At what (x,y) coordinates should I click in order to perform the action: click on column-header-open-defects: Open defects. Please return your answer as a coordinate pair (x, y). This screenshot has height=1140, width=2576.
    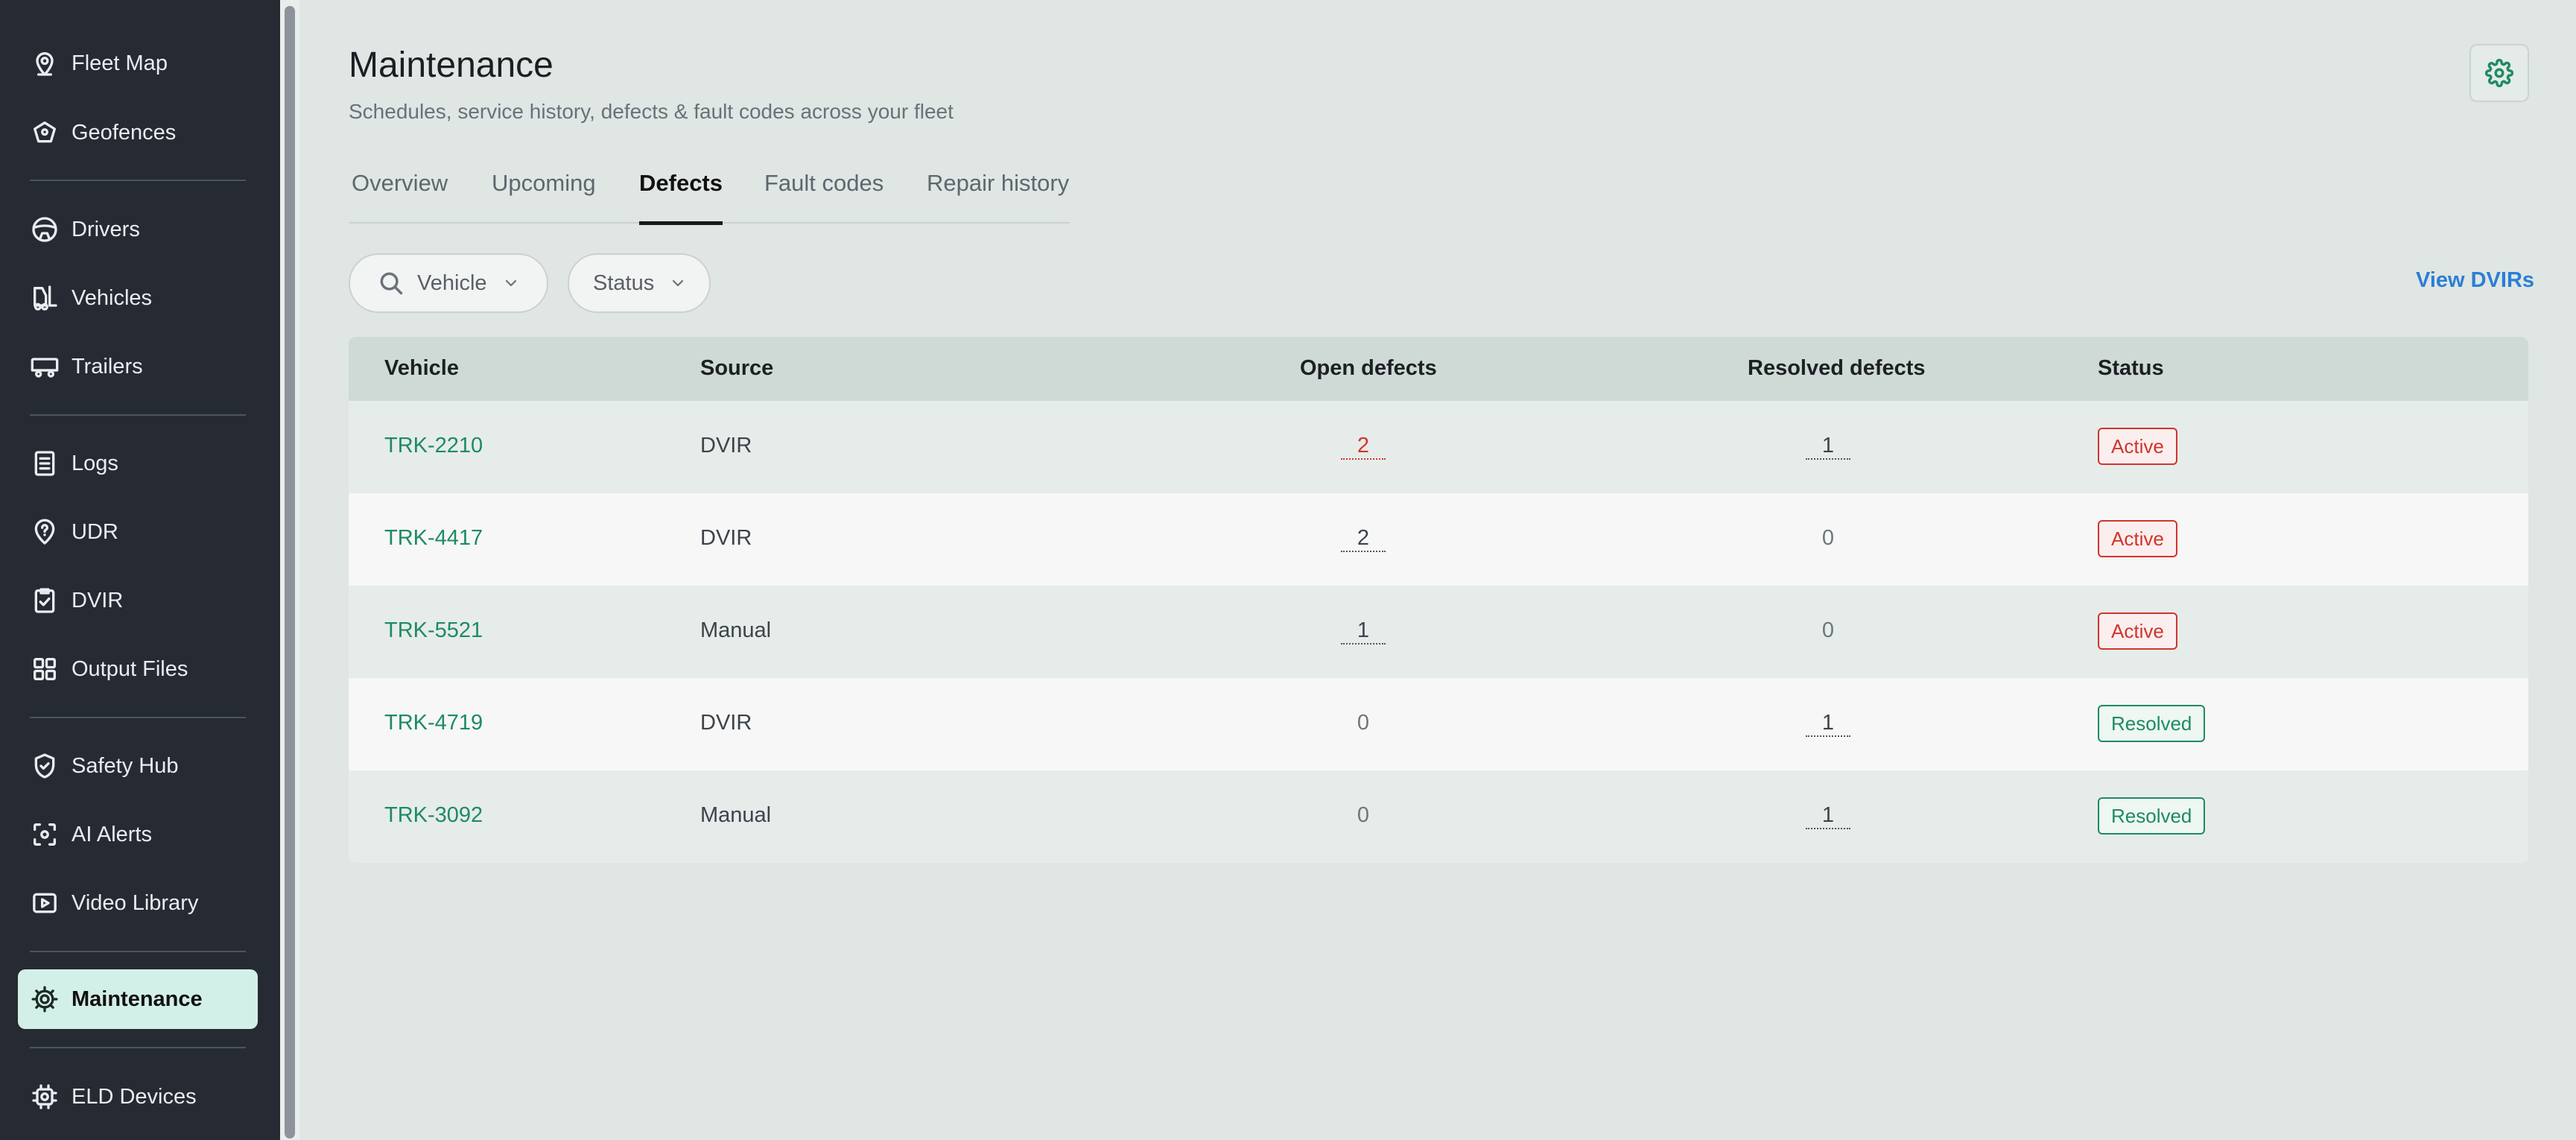
    Looking at the image, I should click on (1368, 368).